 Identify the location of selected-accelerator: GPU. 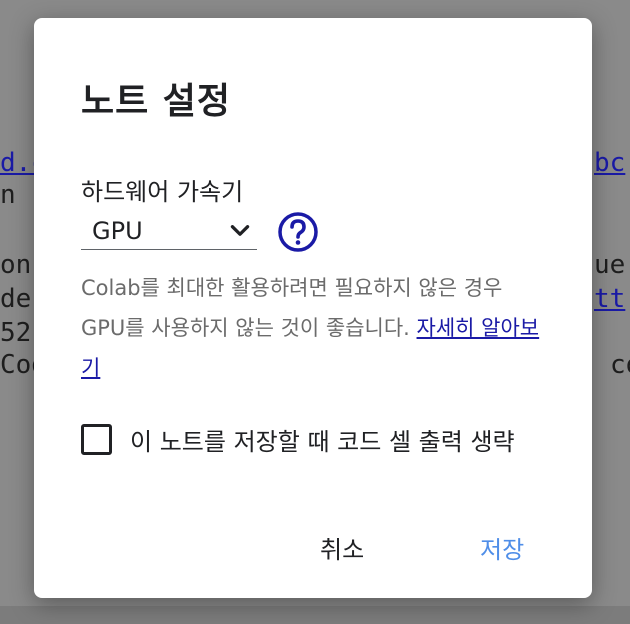
(117, 230).